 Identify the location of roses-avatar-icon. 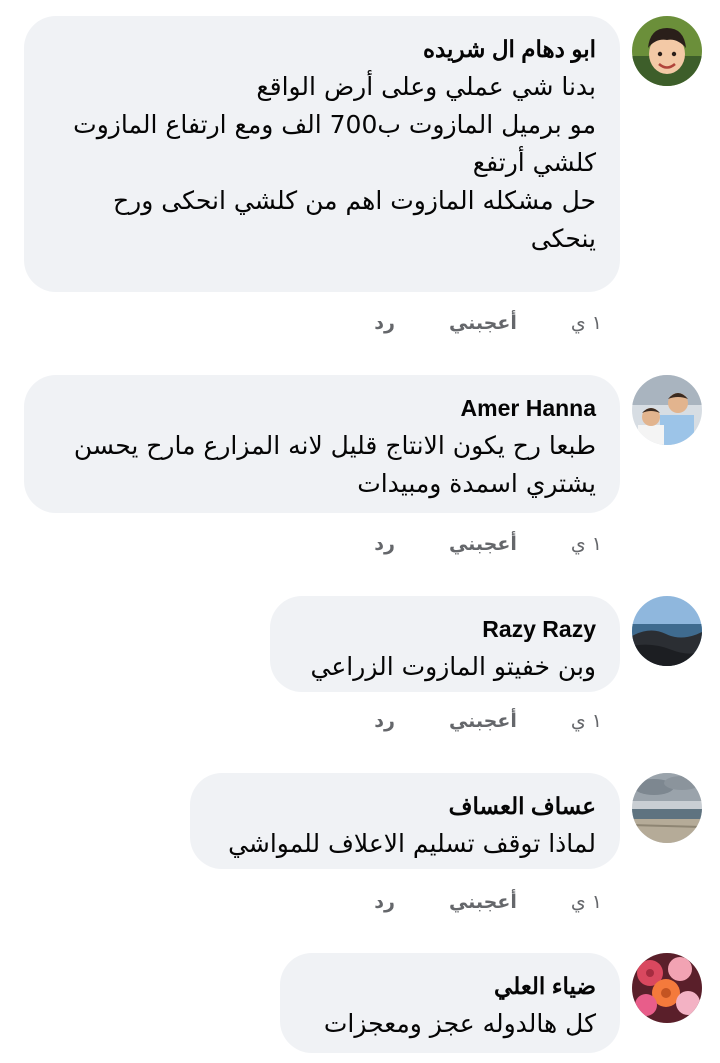
(667, 988).